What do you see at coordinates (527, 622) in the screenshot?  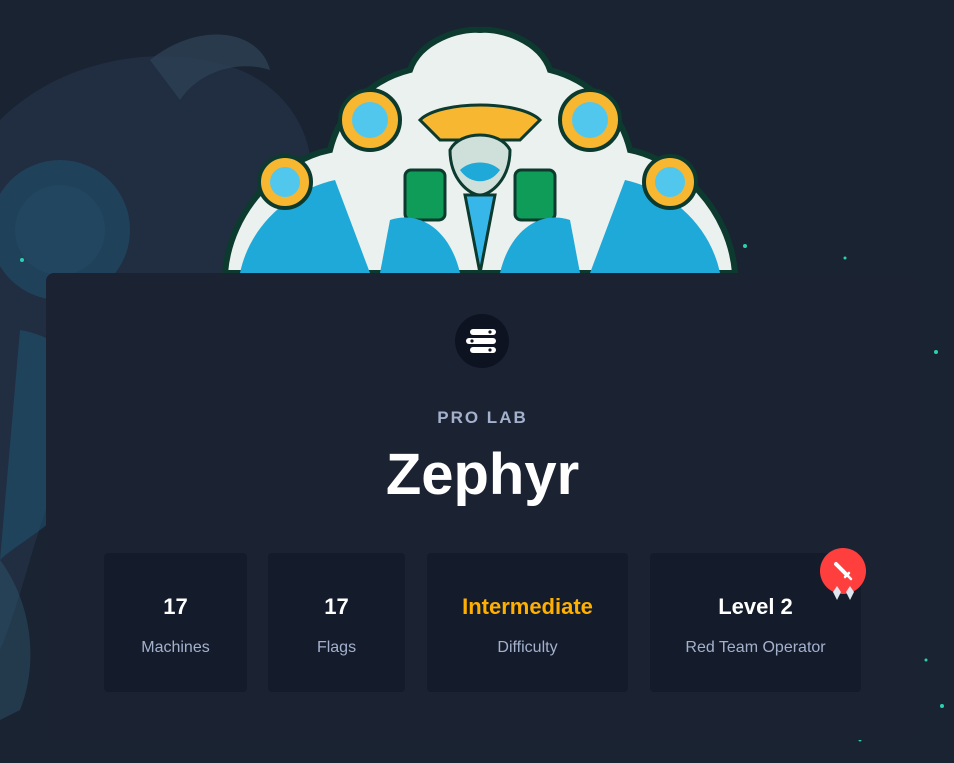 I see `stat-difficulty: Intermediate Difficulty` at bounding box center [527, 622].